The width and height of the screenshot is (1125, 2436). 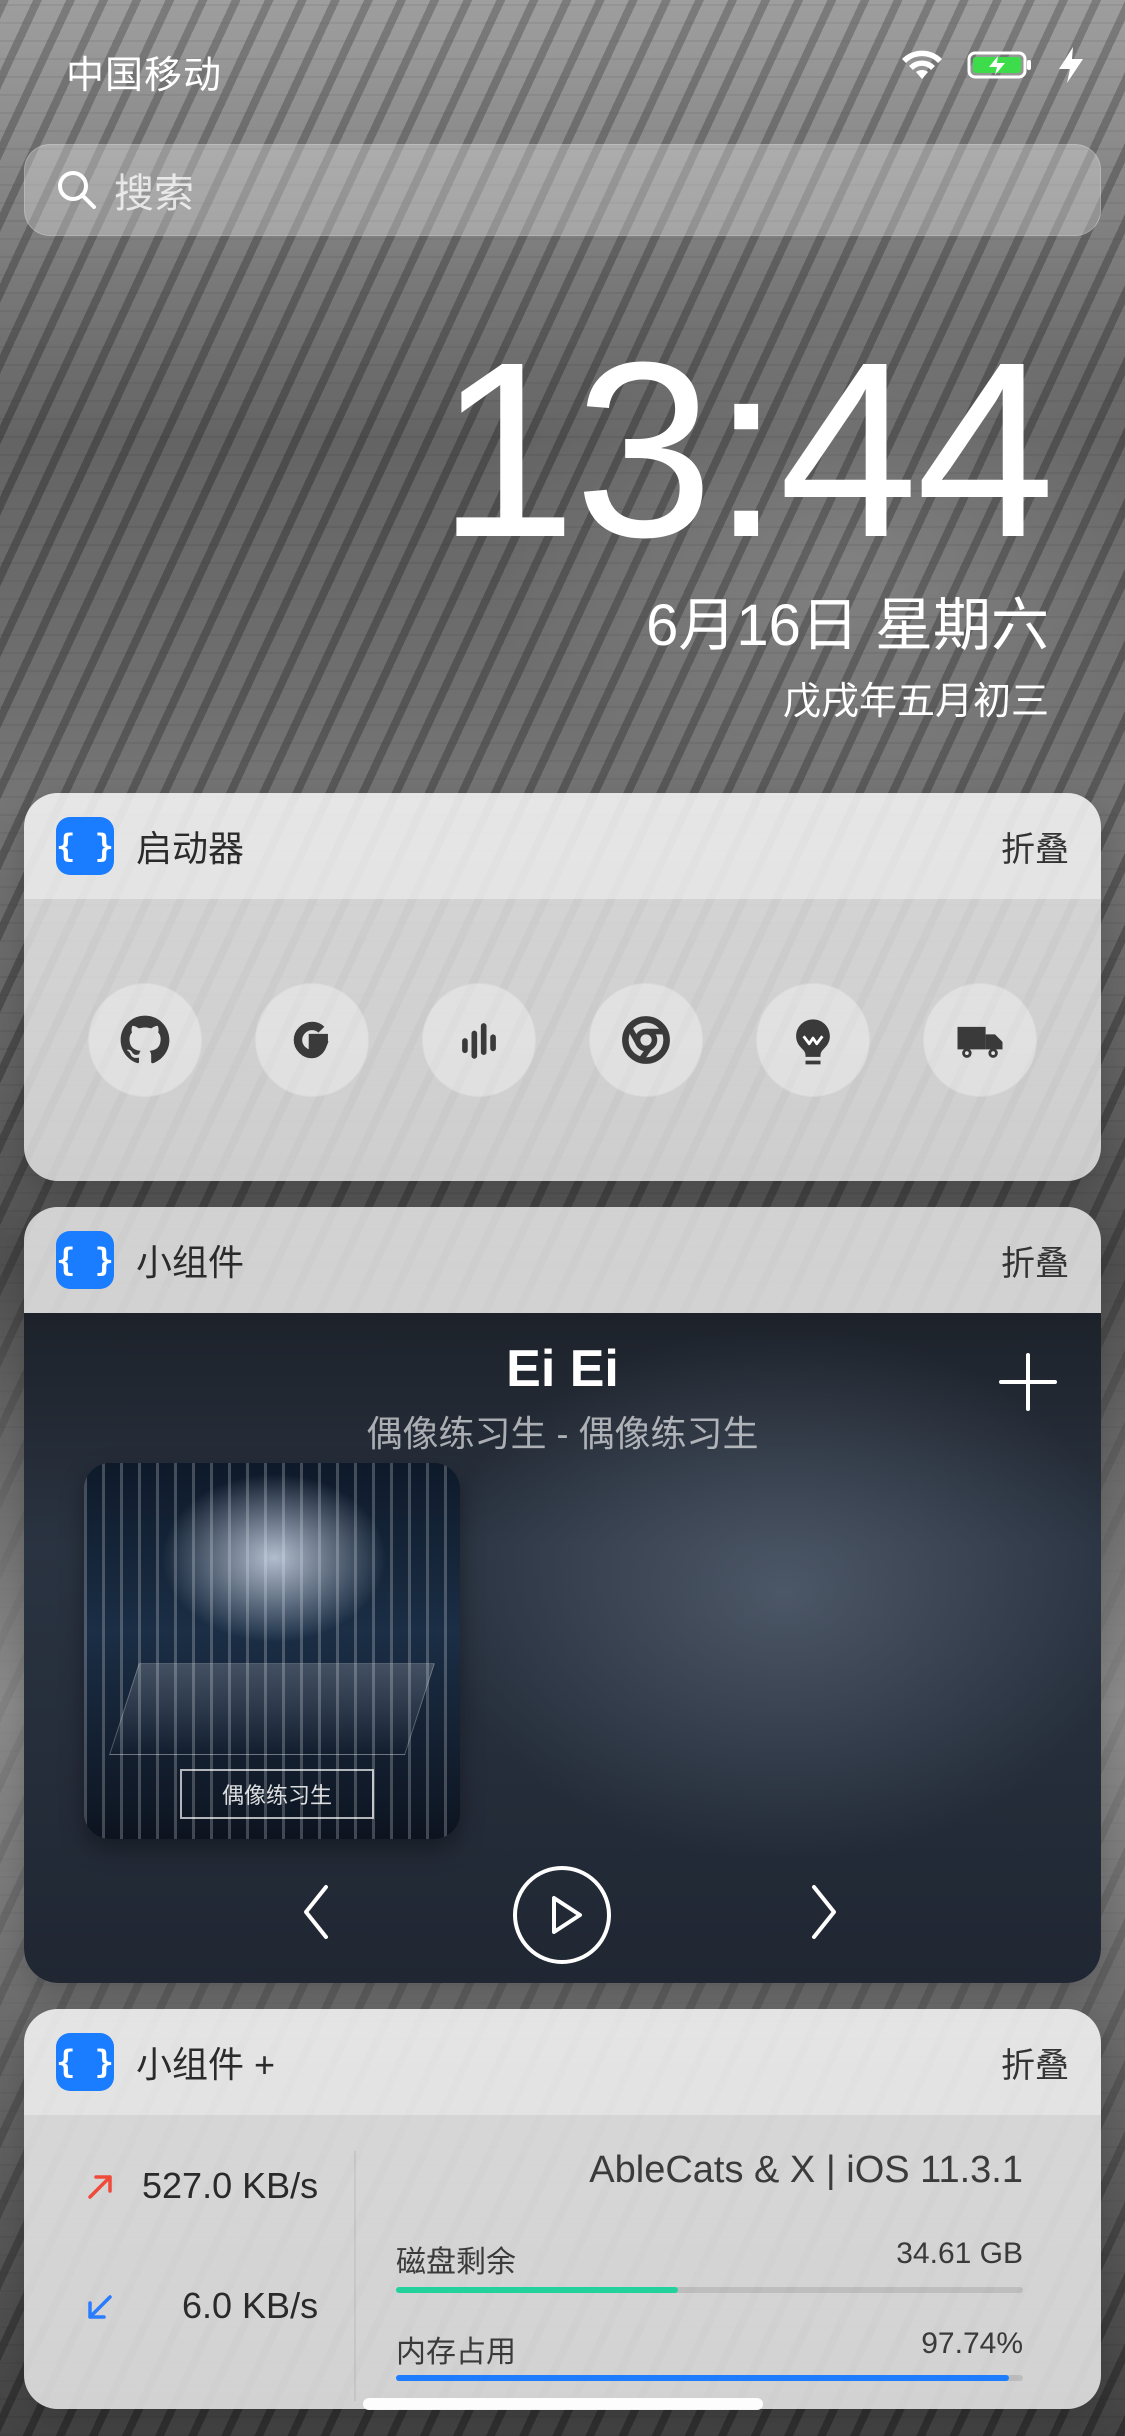 What do you see at coordinates (922, 65) in the screenshot?
I see `wifi-icon` at bounding box center [922, 65].